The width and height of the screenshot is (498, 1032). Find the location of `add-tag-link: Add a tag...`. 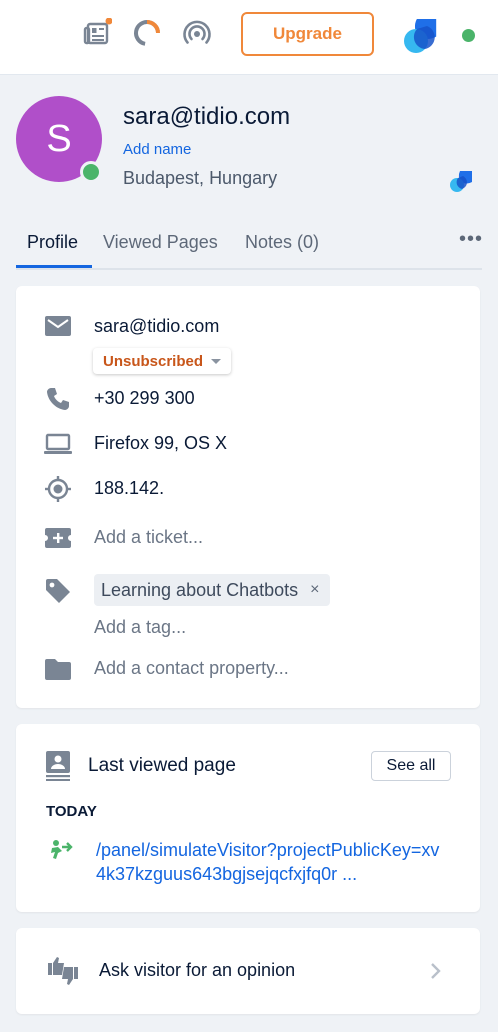

add-tag-link: Add a tag... is located at coordinates (140, 627).